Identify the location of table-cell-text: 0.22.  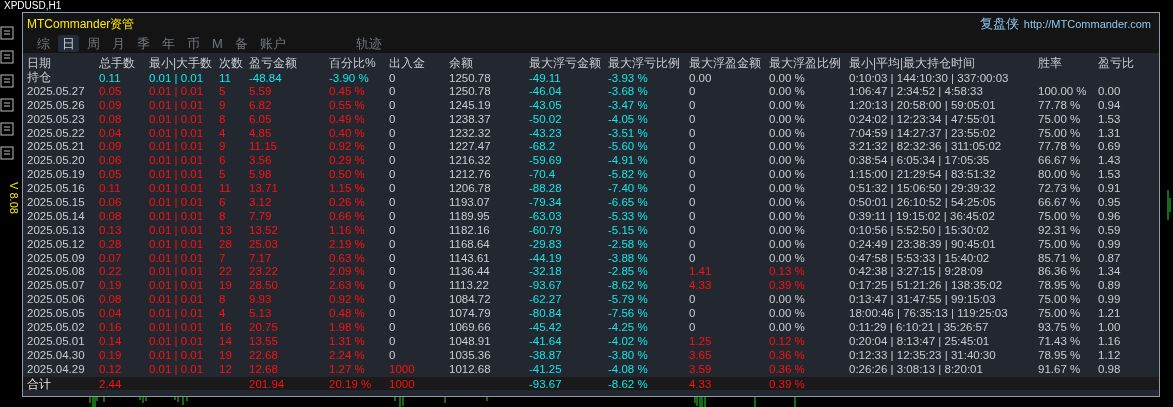
(111, 271).